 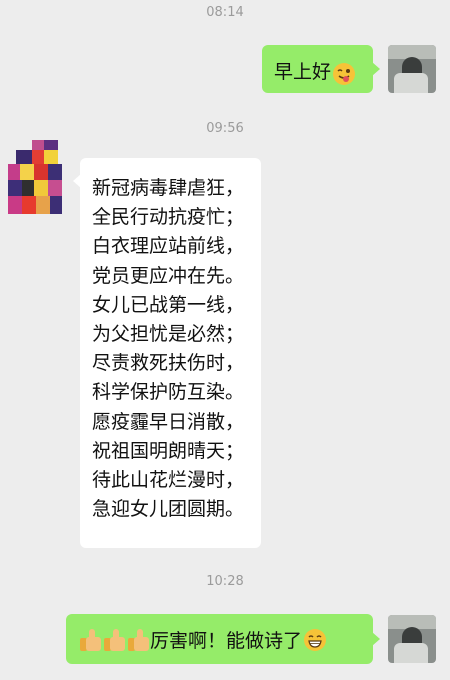 I want to click on poem-line: 全民行动抗疫忙；, so click(x=168, y=217).